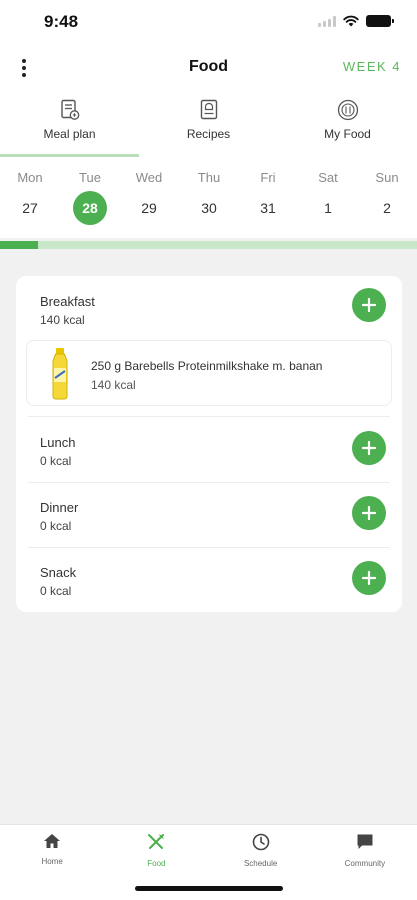 The height and width of the screenshot is (900, 417). I want to click on chat-bubble-icon, so click(365, 841).